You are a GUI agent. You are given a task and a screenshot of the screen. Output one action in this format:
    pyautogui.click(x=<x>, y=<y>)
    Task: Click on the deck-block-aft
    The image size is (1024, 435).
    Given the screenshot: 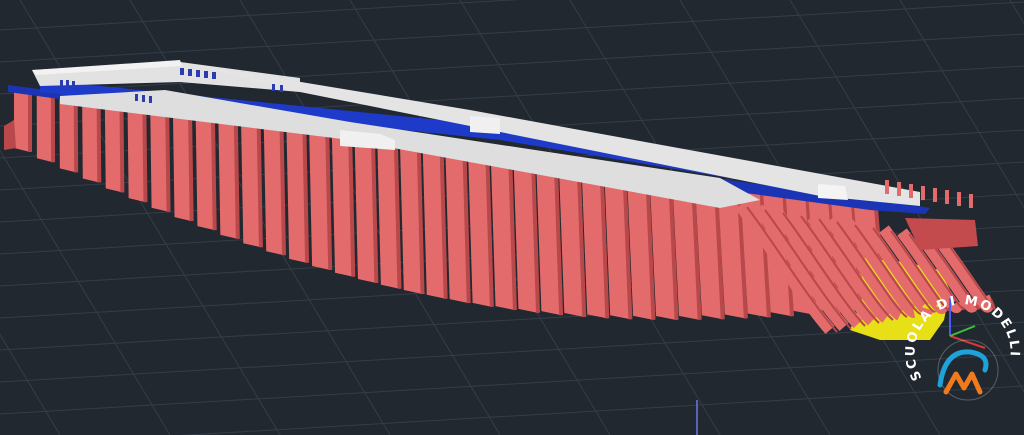 What is the action you would take?
    pyautogui.click(x=485, y=125)
    